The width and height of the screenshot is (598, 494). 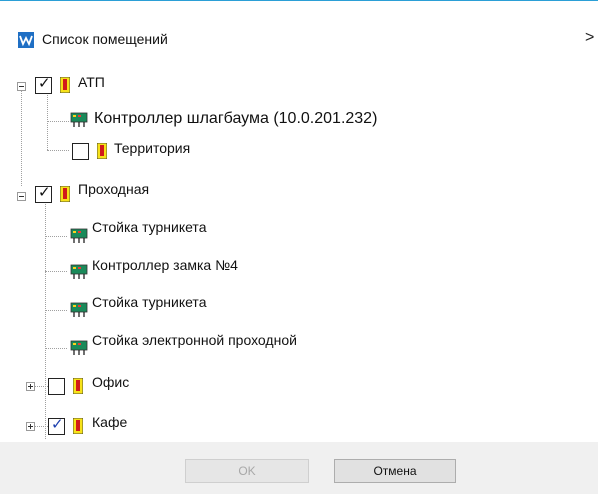 What do you see at coordinates (43, 84) in the screenshot?
I see `checkbox-atp: ✓` at bounding box center [43, 84].